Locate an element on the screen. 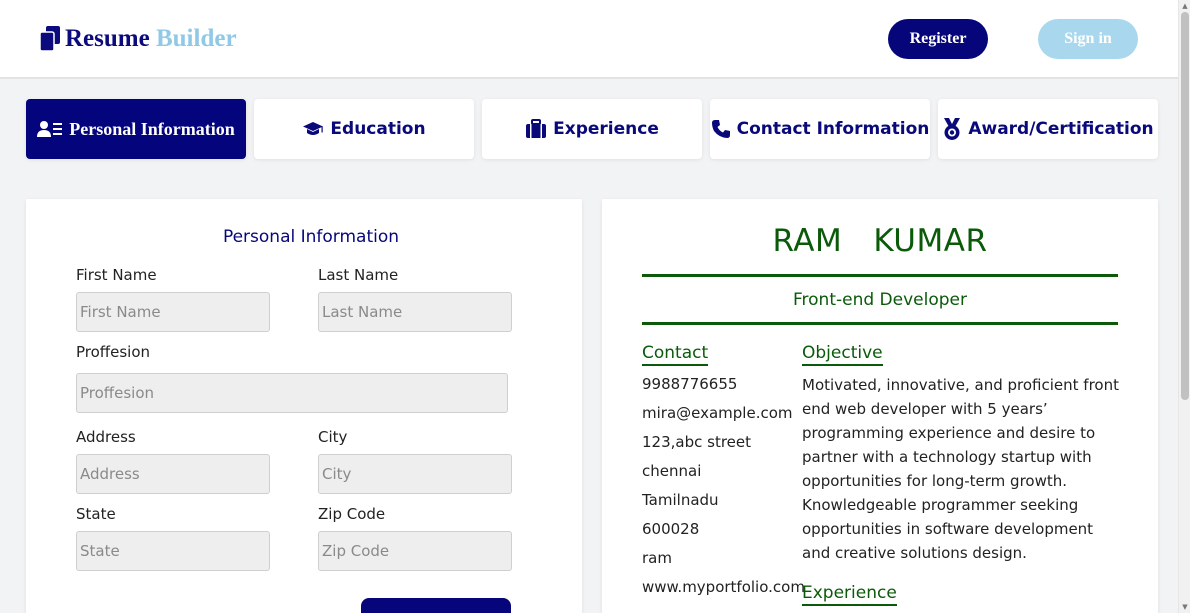 Image resolution: width=1190 pixels, height=613 pixels. top-navbar: Resume Builder Register Sign in is located at coordinates (589, 39).